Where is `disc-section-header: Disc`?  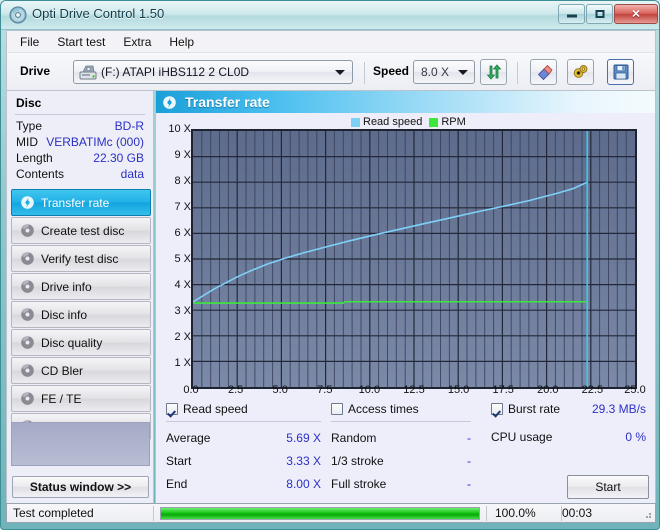
disc-section-header: Disc is located at coordinates (29, 103).